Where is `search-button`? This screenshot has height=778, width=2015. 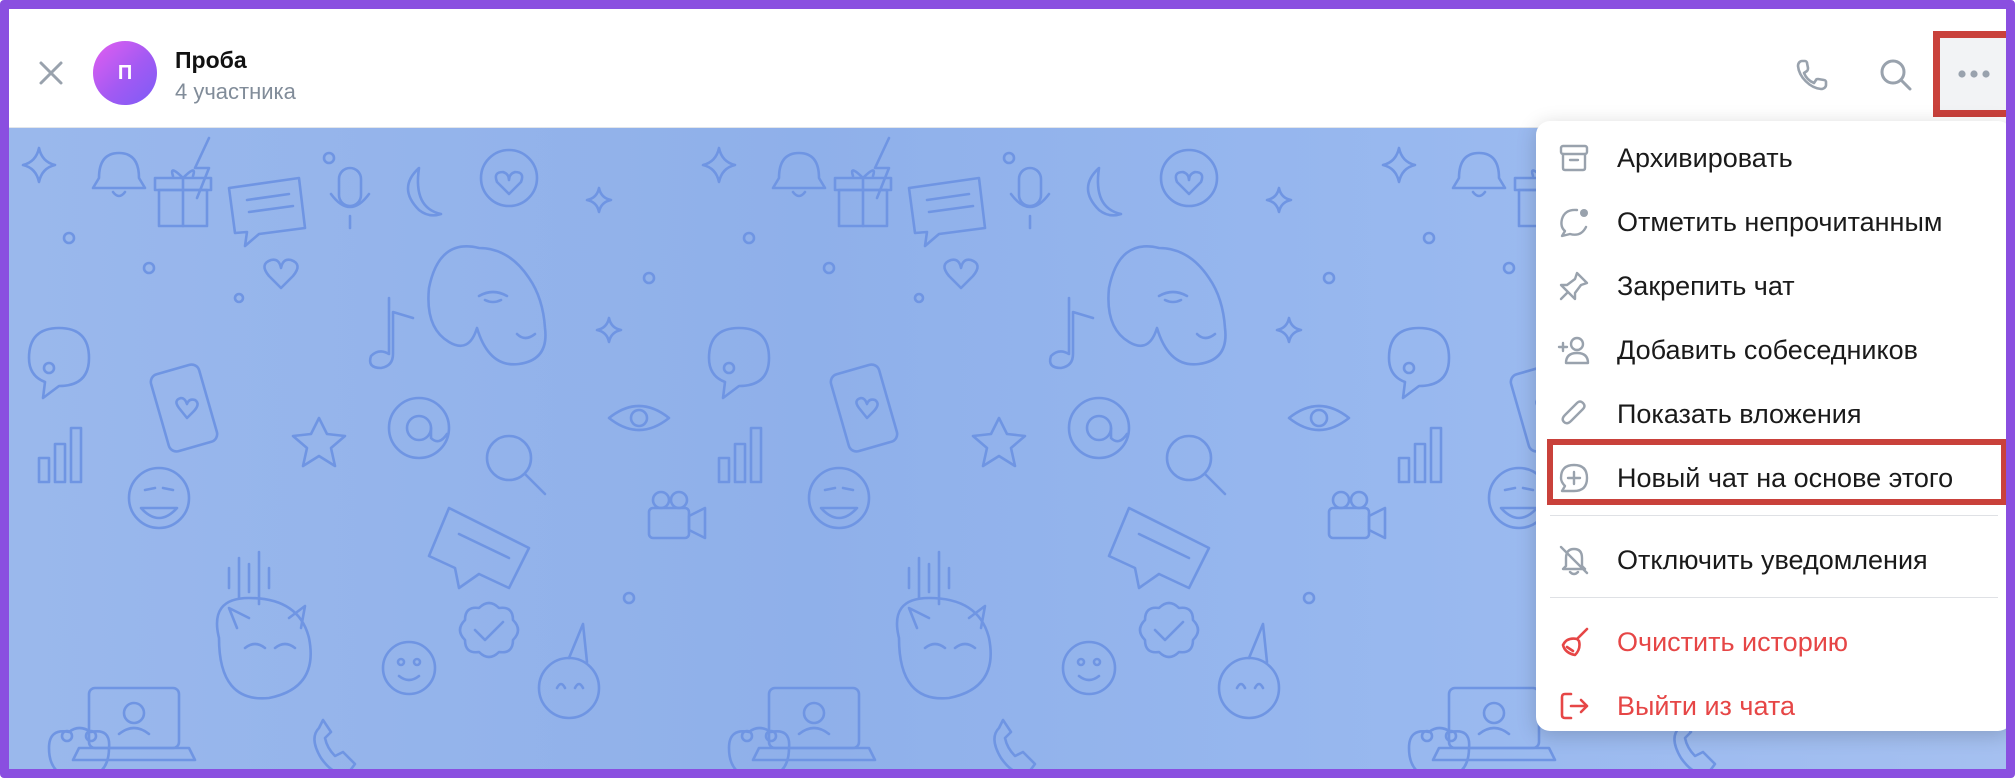 search-button is located at coordinates (1896, 75).